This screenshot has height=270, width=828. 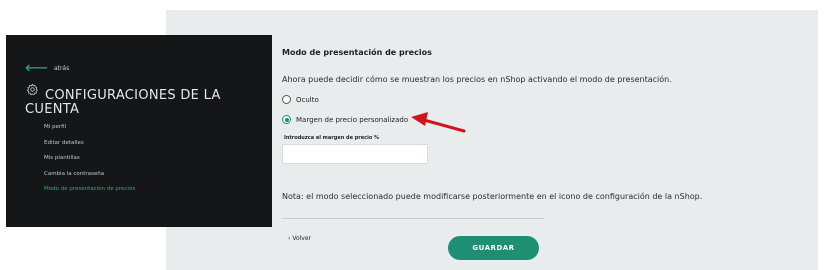 I want to click on radio-margen-personalizado, so click(x=286, y=119).